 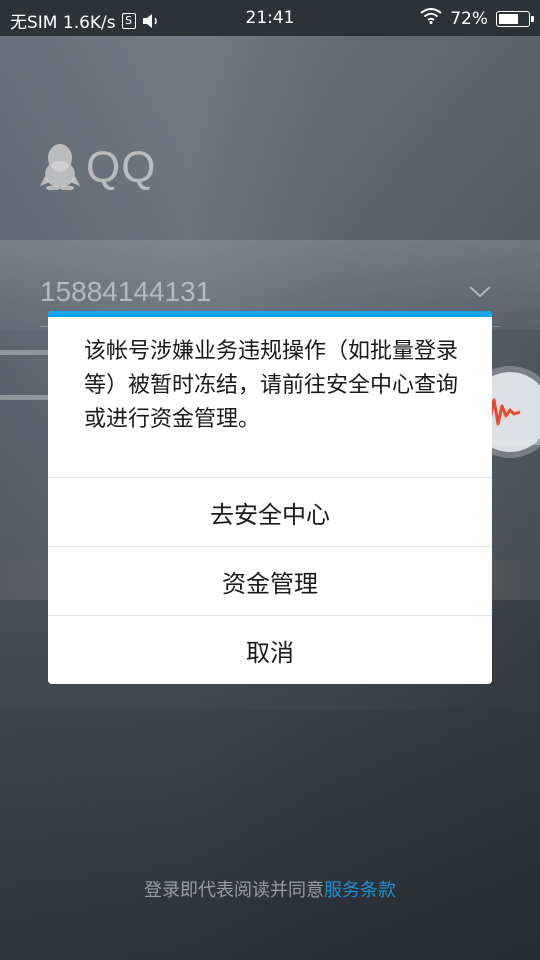 I want to click on terms-text: 登录即代表阅读并同意, so click(x=234, y=890).